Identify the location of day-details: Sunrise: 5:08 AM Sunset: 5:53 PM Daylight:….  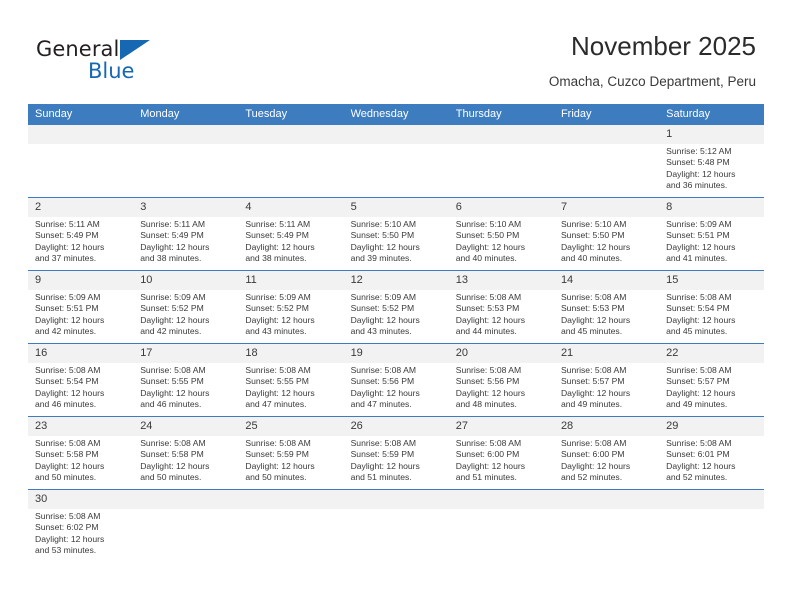
(501, 313).